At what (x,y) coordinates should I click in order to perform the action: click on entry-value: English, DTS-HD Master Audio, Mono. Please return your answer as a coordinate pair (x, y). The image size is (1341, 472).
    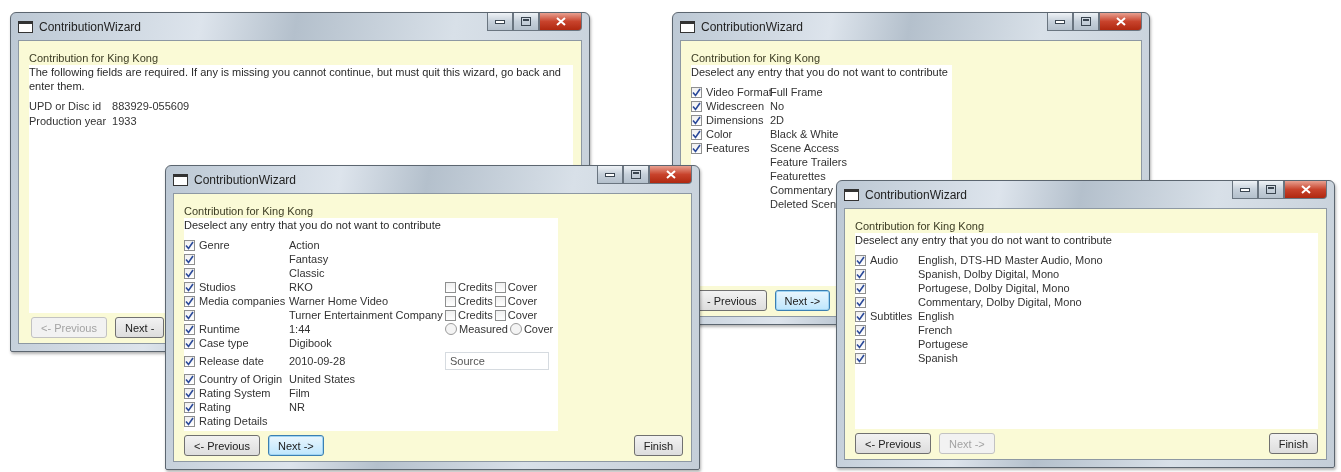
    Looking at the image, I should click on (1010, 260).